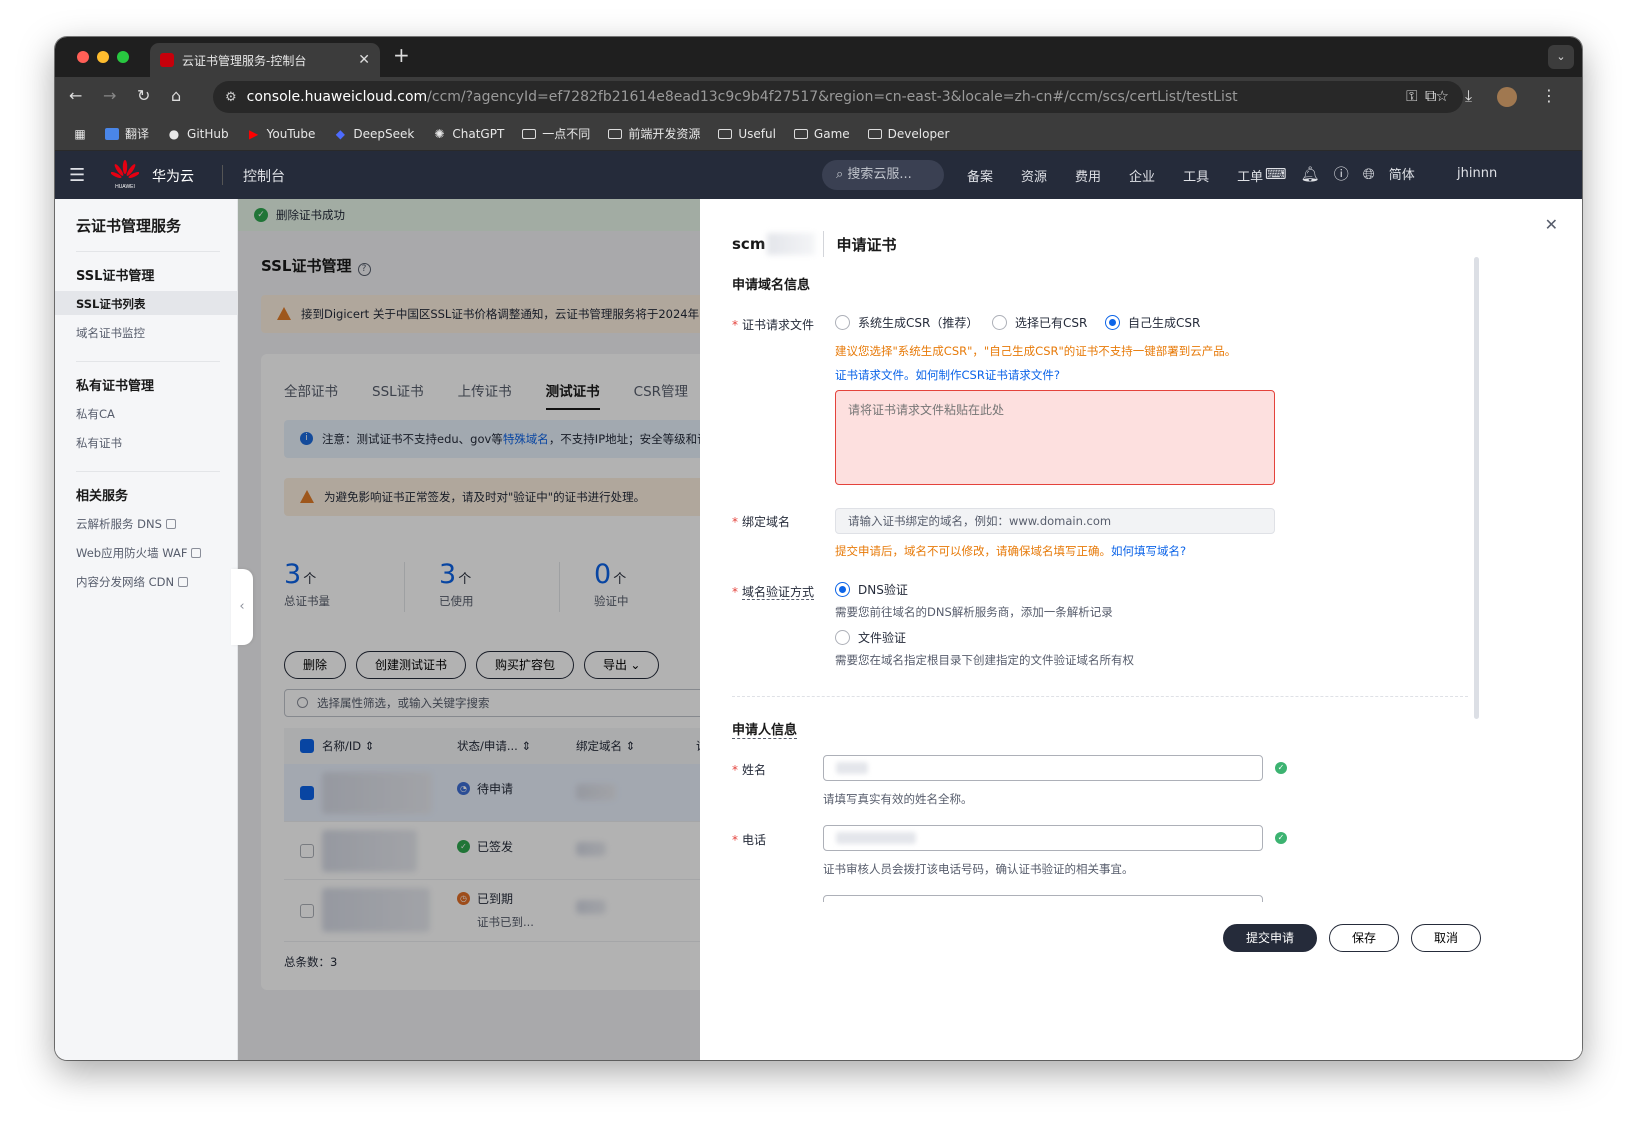 Image resolution: width=1637 pixels, height=1134 pixels. Describe the element at coordinates (1055, 437) in the screenshot. I see `csr-textarea` at that location.